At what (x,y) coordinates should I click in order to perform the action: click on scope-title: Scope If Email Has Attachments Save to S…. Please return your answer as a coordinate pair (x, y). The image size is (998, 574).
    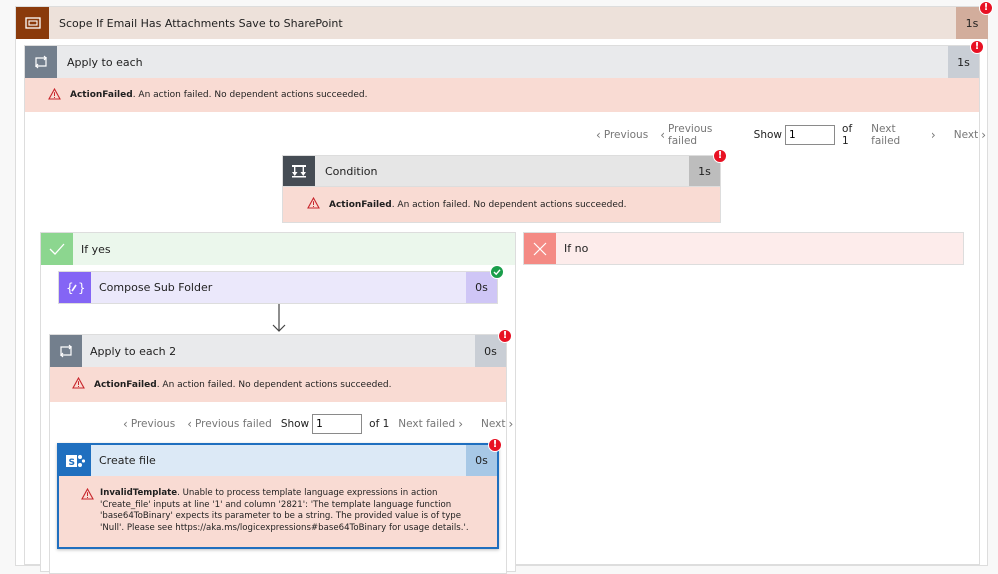
    Looking at the image, I should click on (201, 23).